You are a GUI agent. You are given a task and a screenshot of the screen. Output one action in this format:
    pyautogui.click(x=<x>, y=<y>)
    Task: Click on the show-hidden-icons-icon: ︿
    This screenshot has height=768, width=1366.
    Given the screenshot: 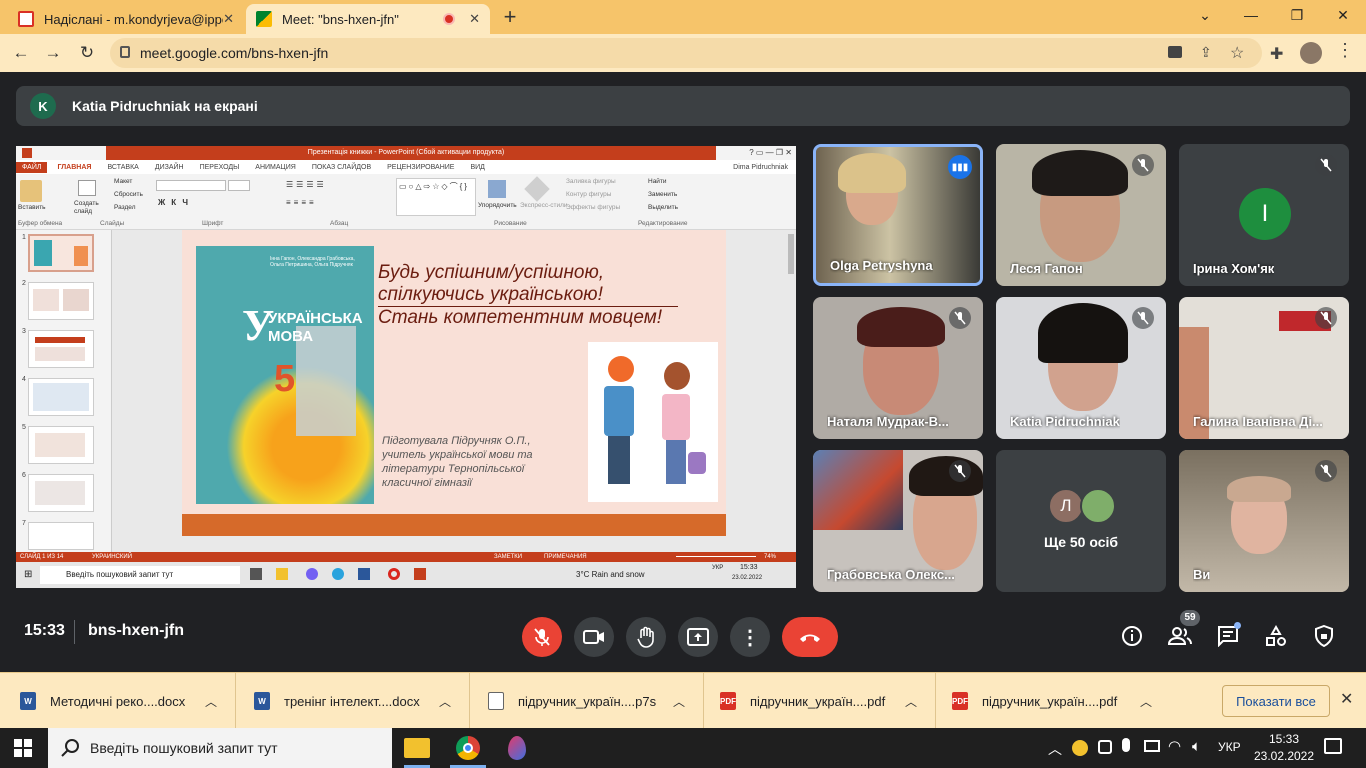 What is the action you would take?
    pyautogui.click(x=1055, y=749)
    